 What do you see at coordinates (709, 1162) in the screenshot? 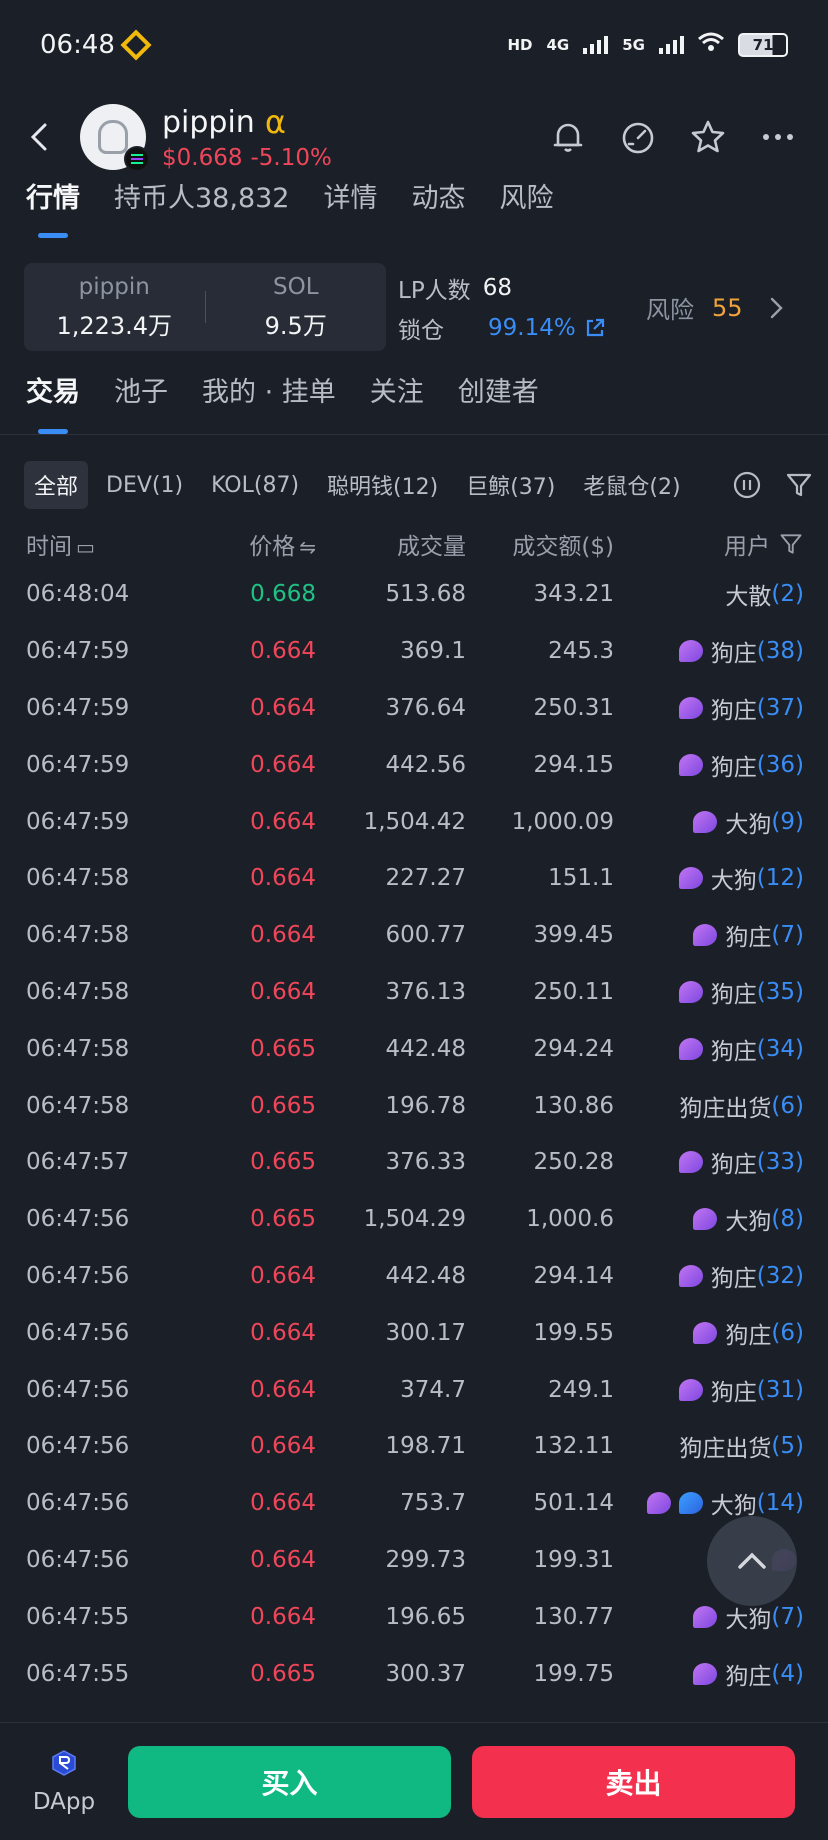
I see `trade-user: 狗庄 (33)` at bounding box center [709, 1162].